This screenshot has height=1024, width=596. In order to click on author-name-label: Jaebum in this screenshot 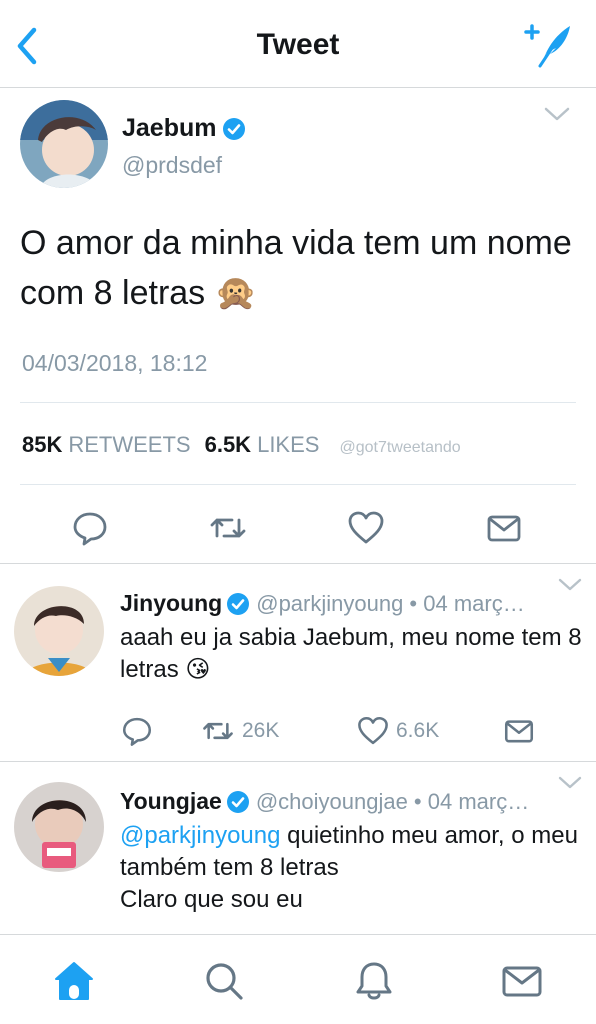, I will do `click(169, 128)`.